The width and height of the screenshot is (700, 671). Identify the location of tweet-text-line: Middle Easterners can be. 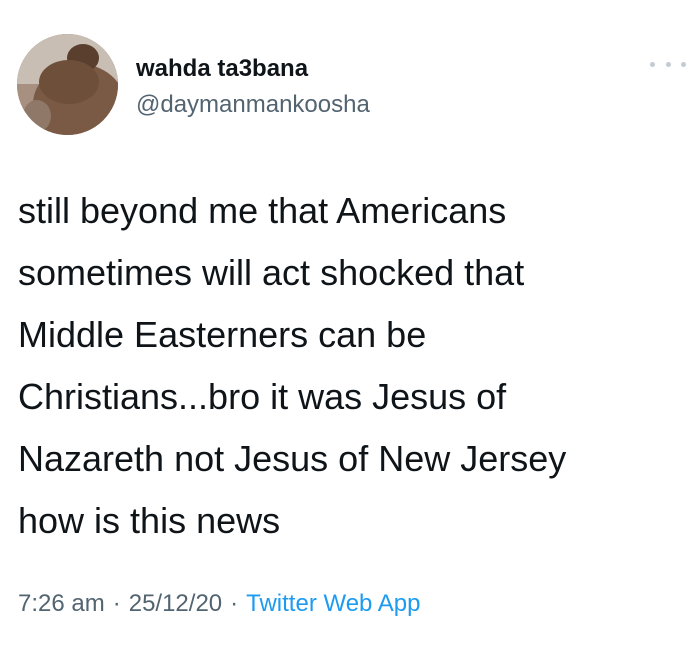
(222, 334).